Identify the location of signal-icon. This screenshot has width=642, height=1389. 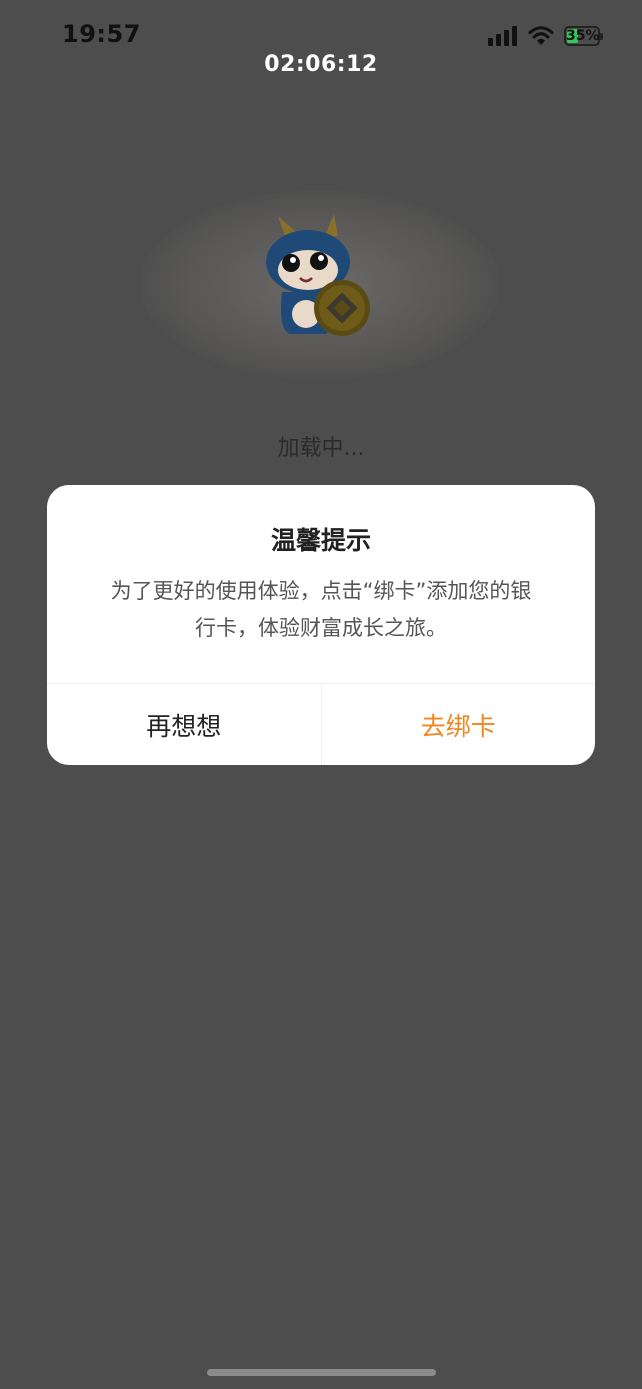
(502, 36).